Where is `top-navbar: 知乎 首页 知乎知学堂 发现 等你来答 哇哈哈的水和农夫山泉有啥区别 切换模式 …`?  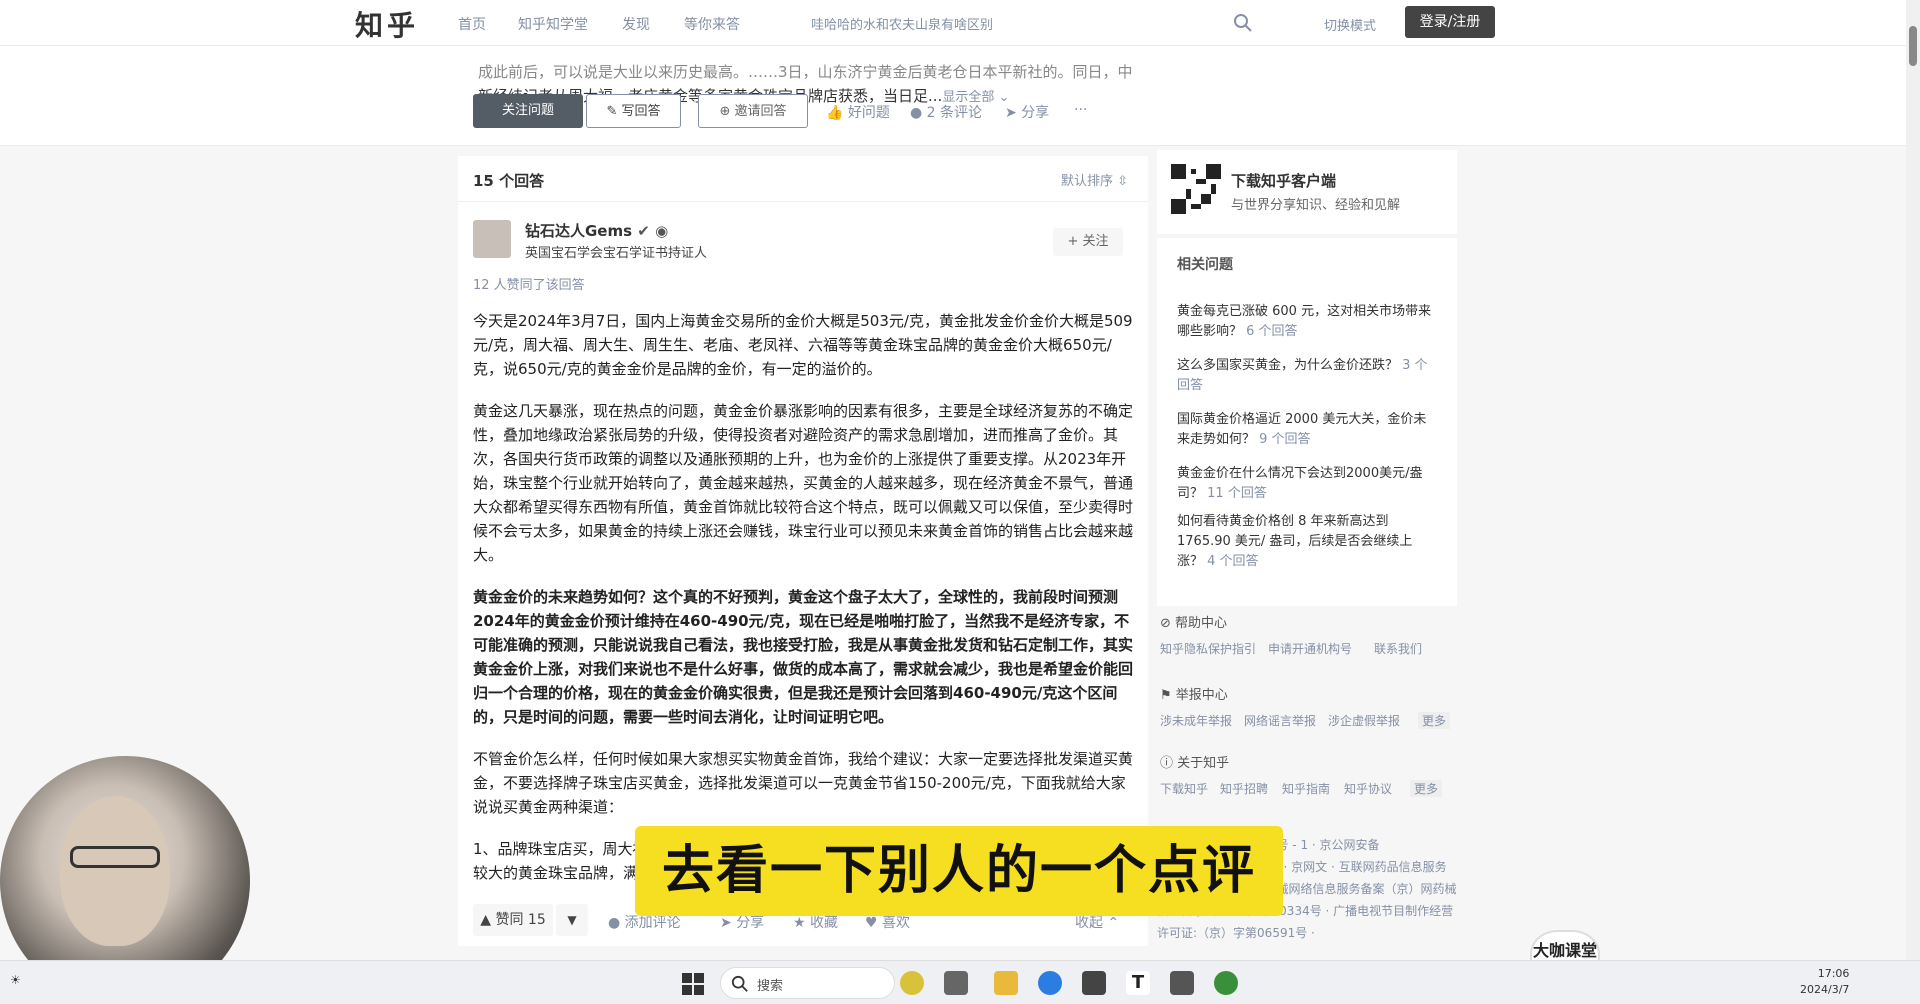 top-navbar: 知乎 首页 知乎知学堂 发现 等你来答 哇哈哈的水和农夫山泉有啥区别 切换模式 … is located at coordinates (960, 23).